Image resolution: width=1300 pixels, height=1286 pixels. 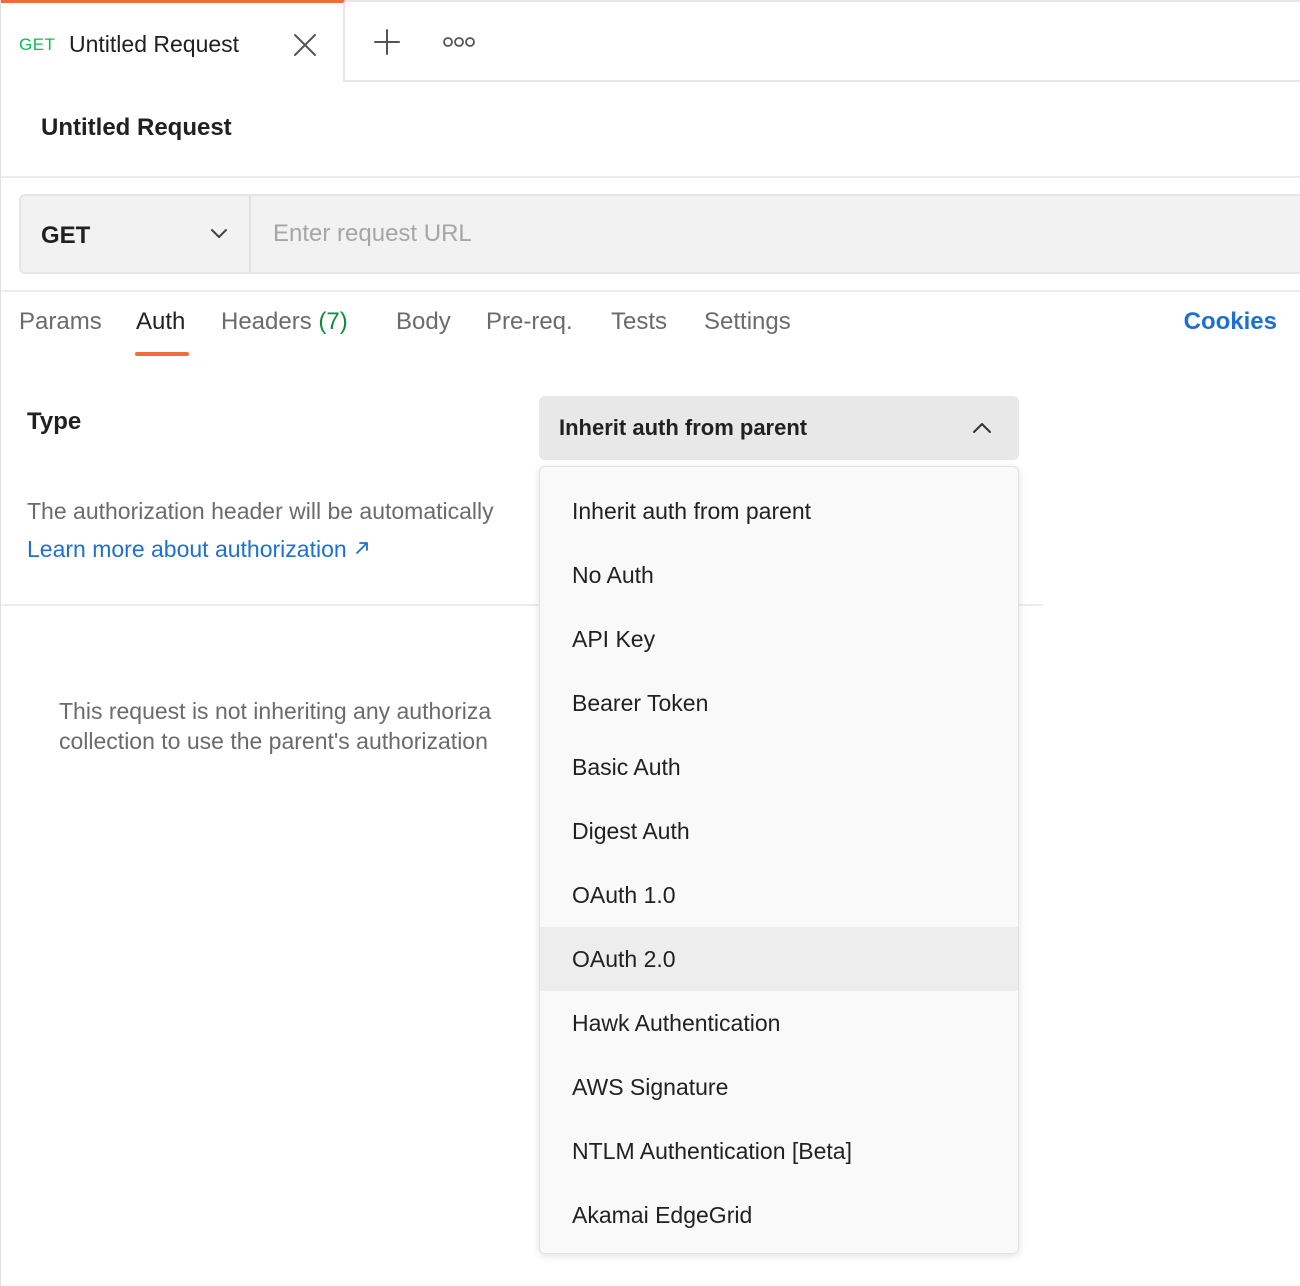 What do you see at coordinates (219, 233) in the screenshot?
I see `chevron-down-icon` at bounding box center [219, 233].